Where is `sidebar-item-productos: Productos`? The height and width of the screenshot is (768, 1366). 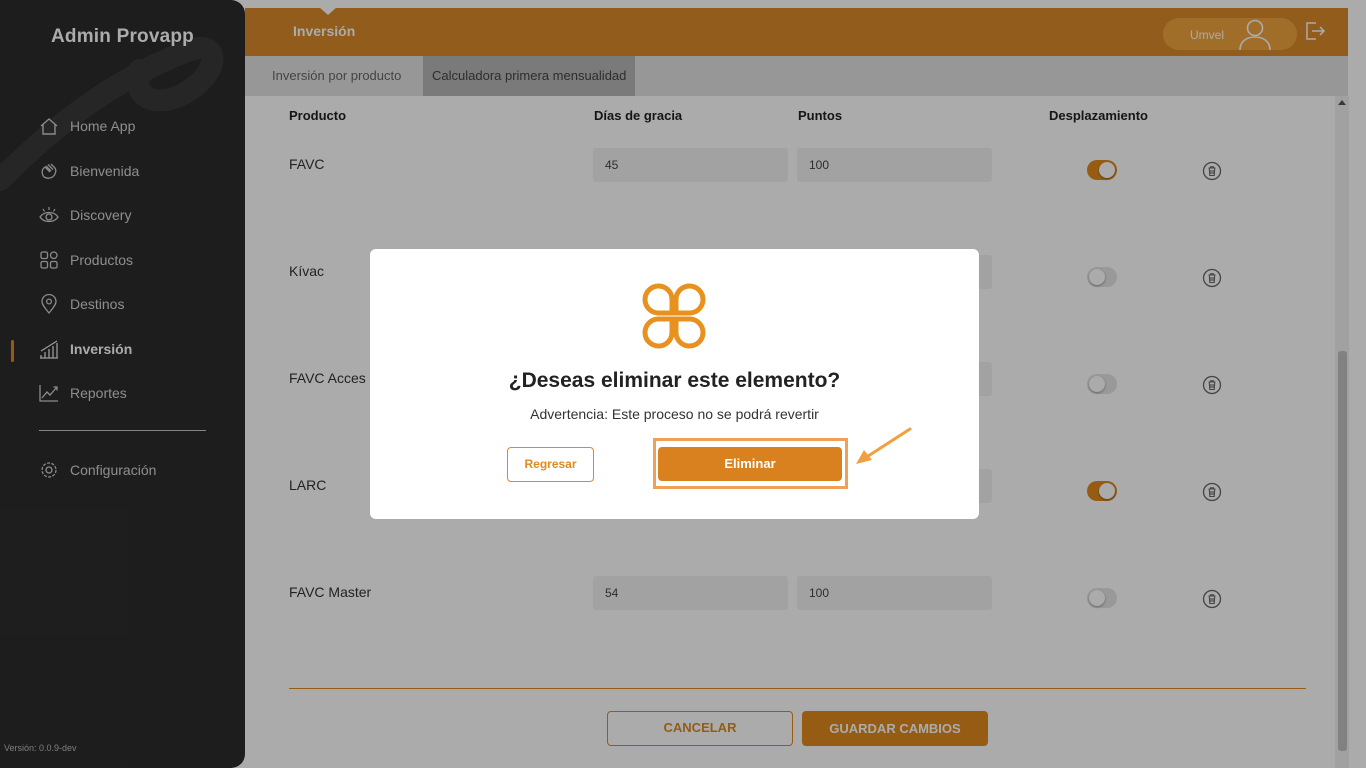
sidebar-item-productos: Productos is located at coordinates (85, 260).